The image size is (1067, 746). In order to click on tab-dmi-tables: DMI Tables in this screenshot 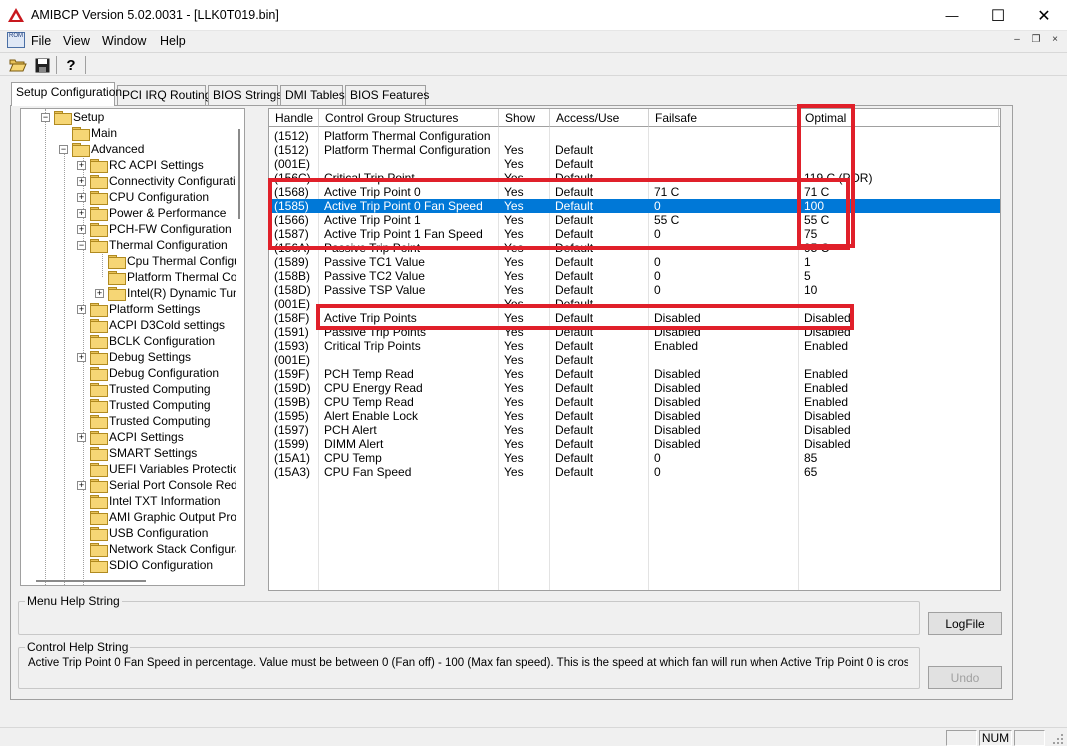, I will do `click(312, 95)`.